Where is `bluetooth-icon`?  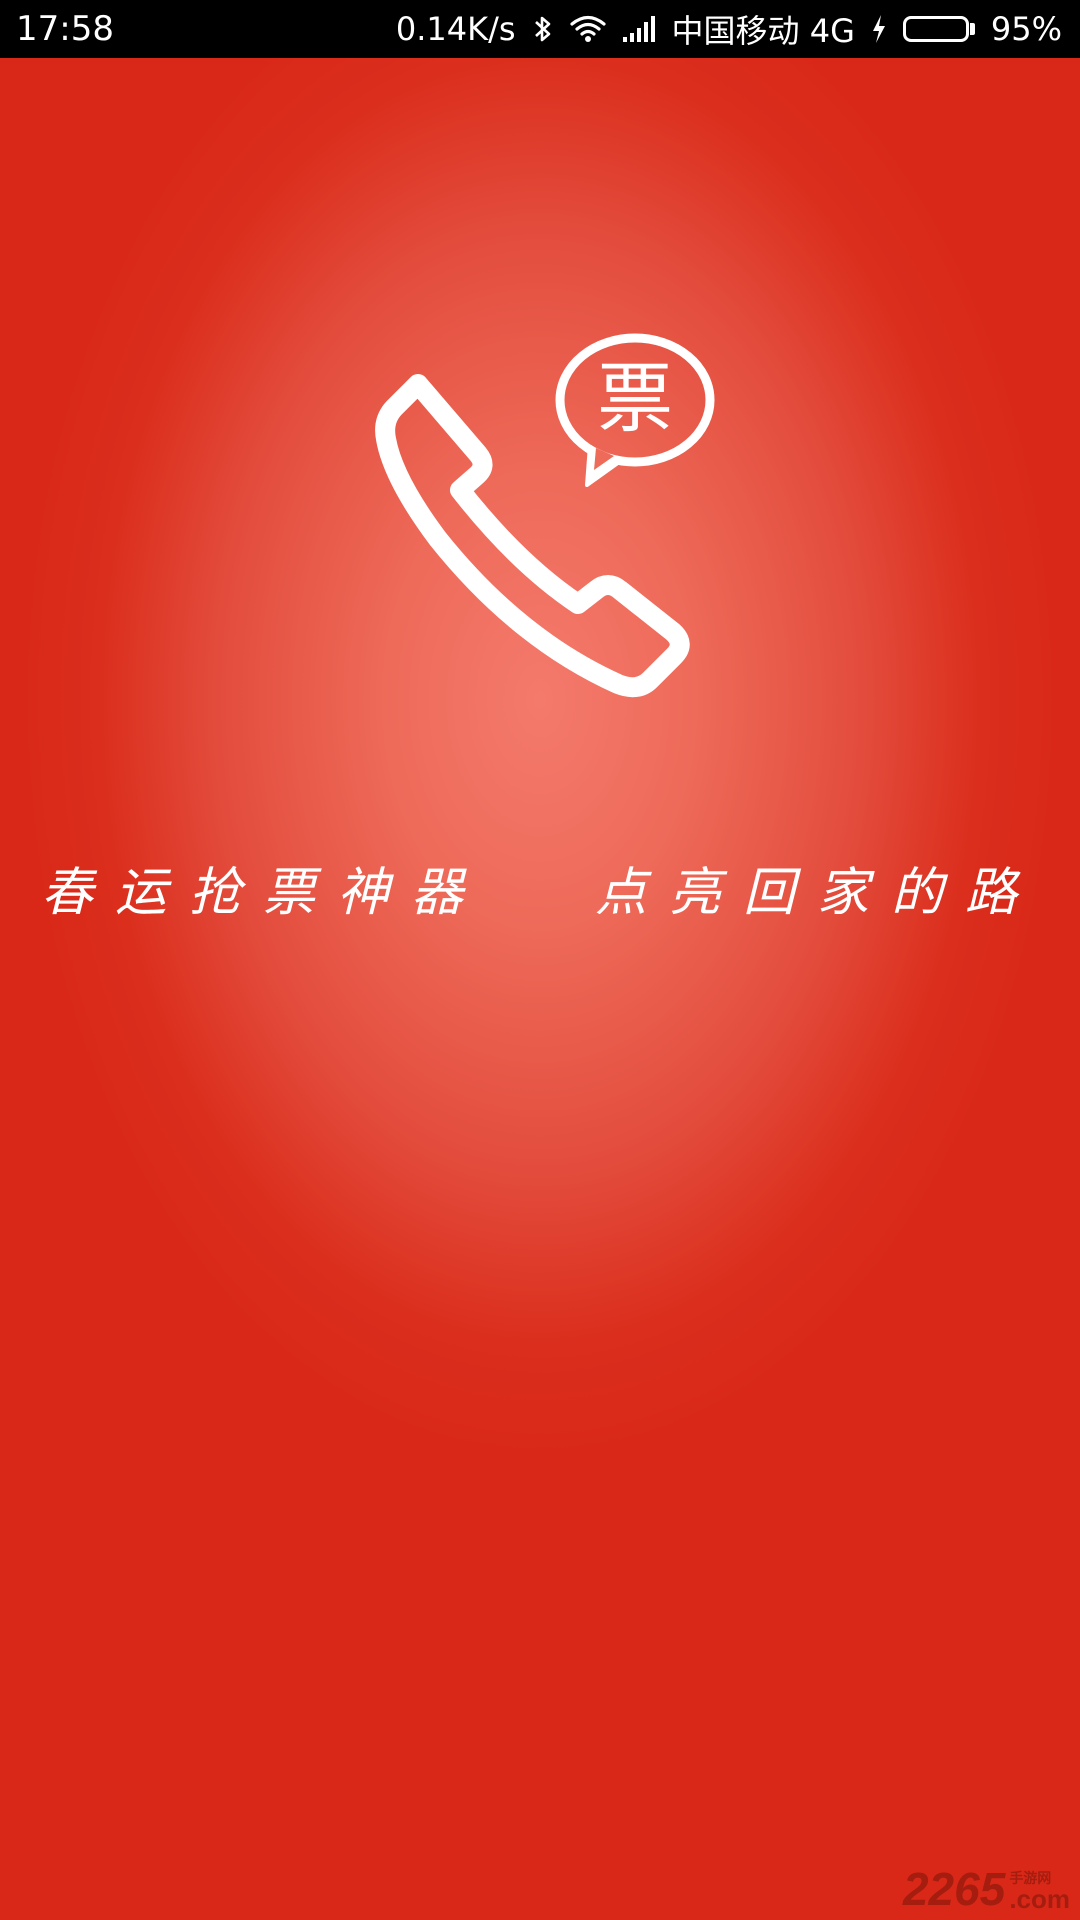 bluetooth-icon is located at coordinates (543, 29).